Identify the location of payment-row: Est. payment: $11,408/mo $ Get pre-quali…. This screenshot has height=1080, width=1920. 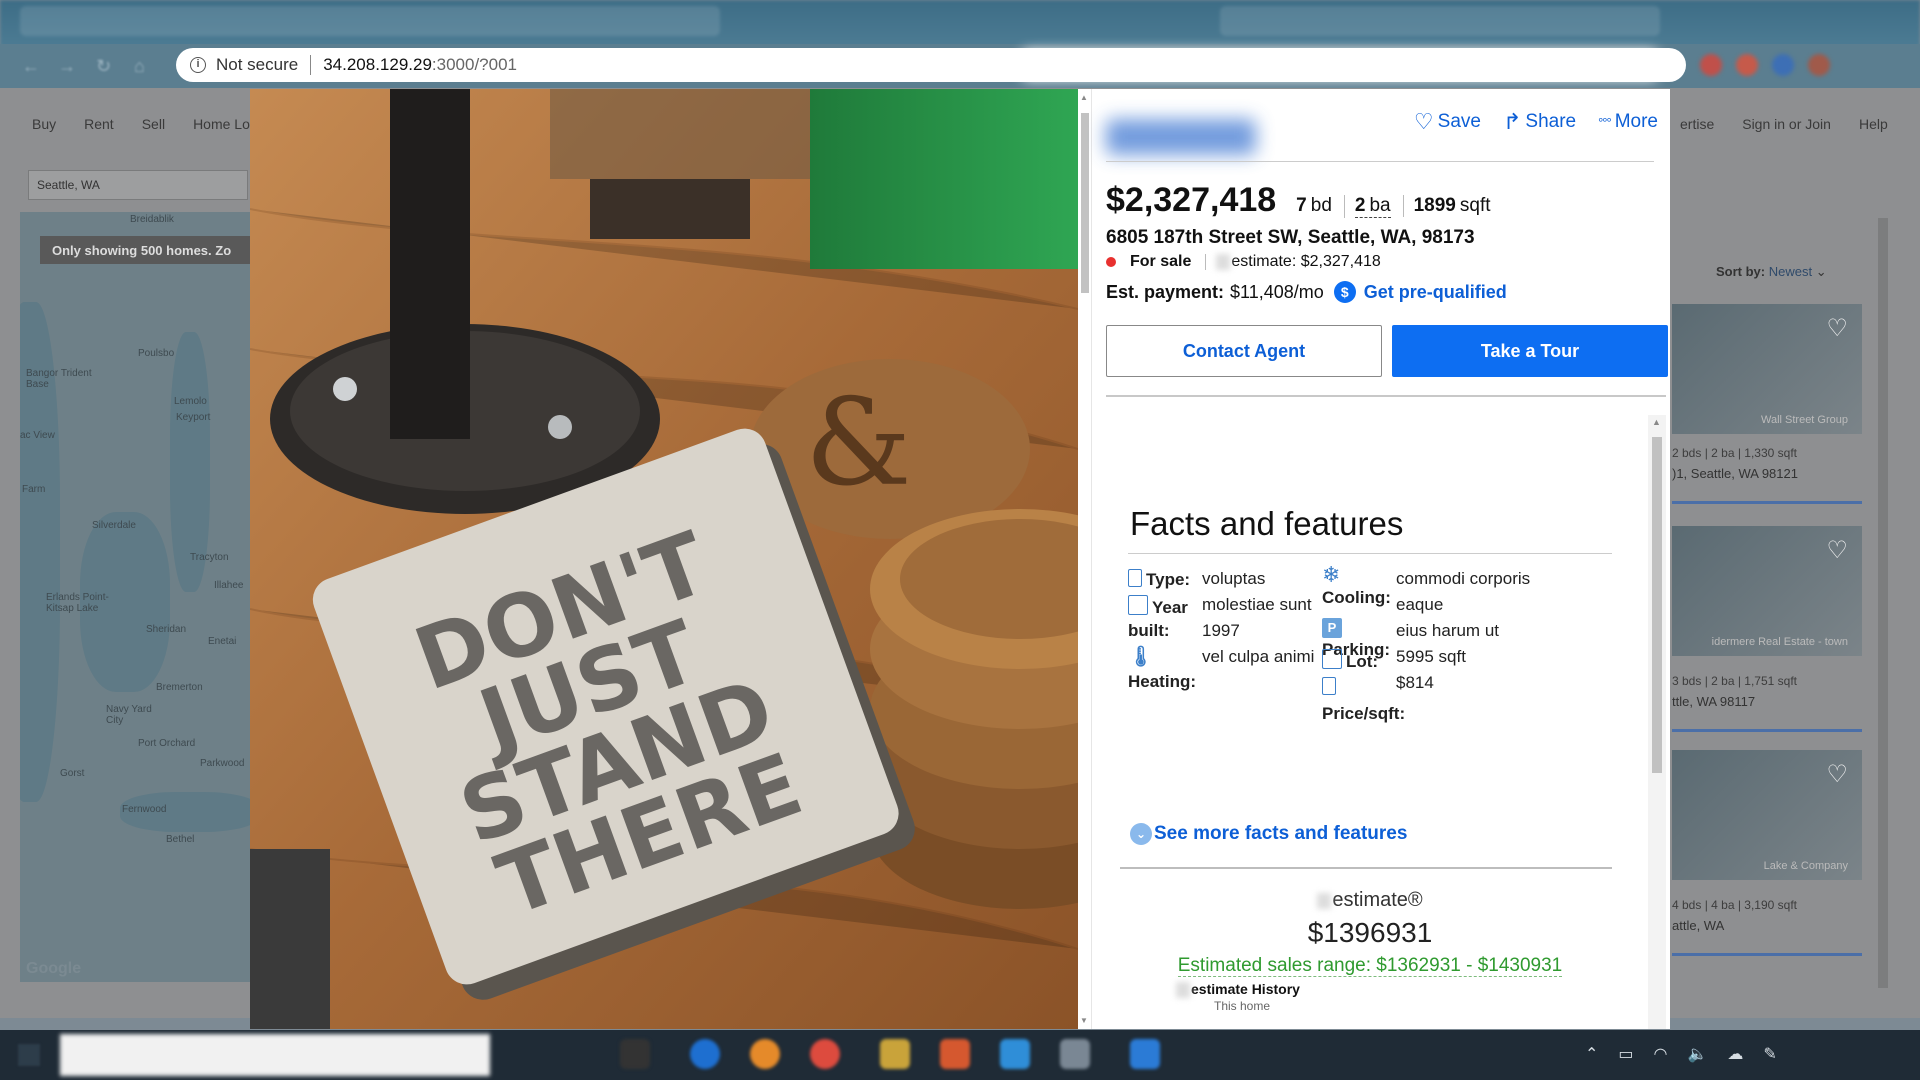
(1306, 292).